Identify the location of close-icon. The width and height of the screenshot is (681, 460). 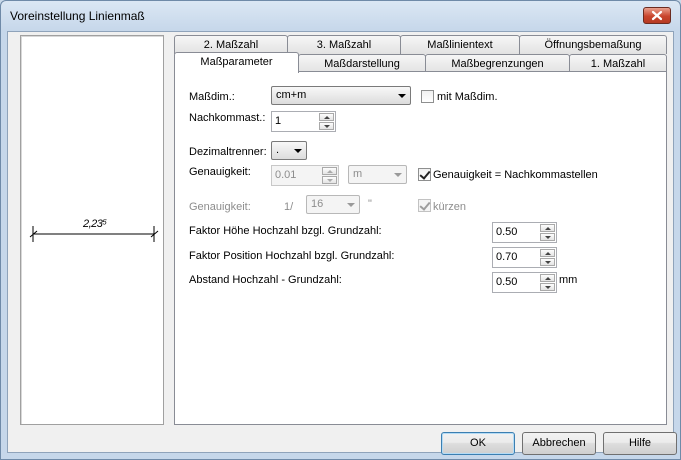
(657, 15).